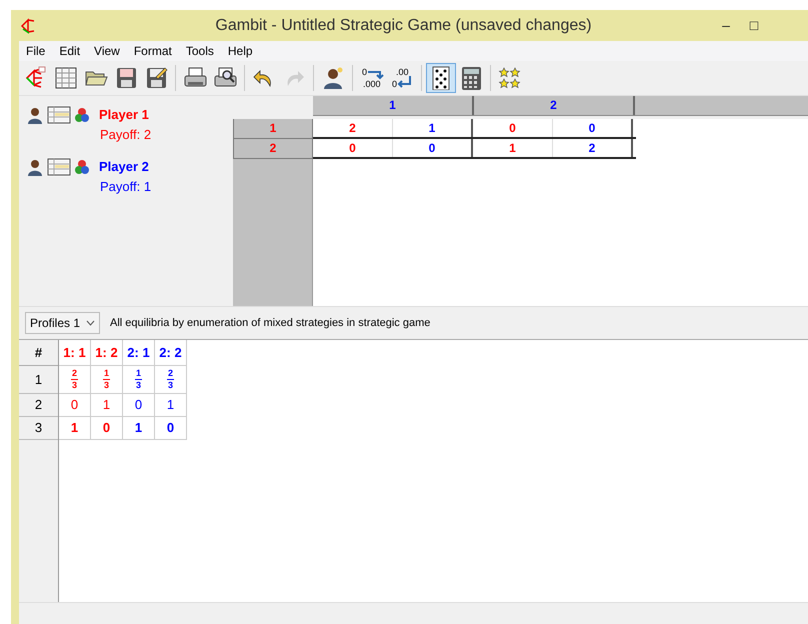 This screenshot has height=624, width=808. Describe the element at coordinates (124, 115) in the screenshot. I see `player-name: Player 1` at that location.